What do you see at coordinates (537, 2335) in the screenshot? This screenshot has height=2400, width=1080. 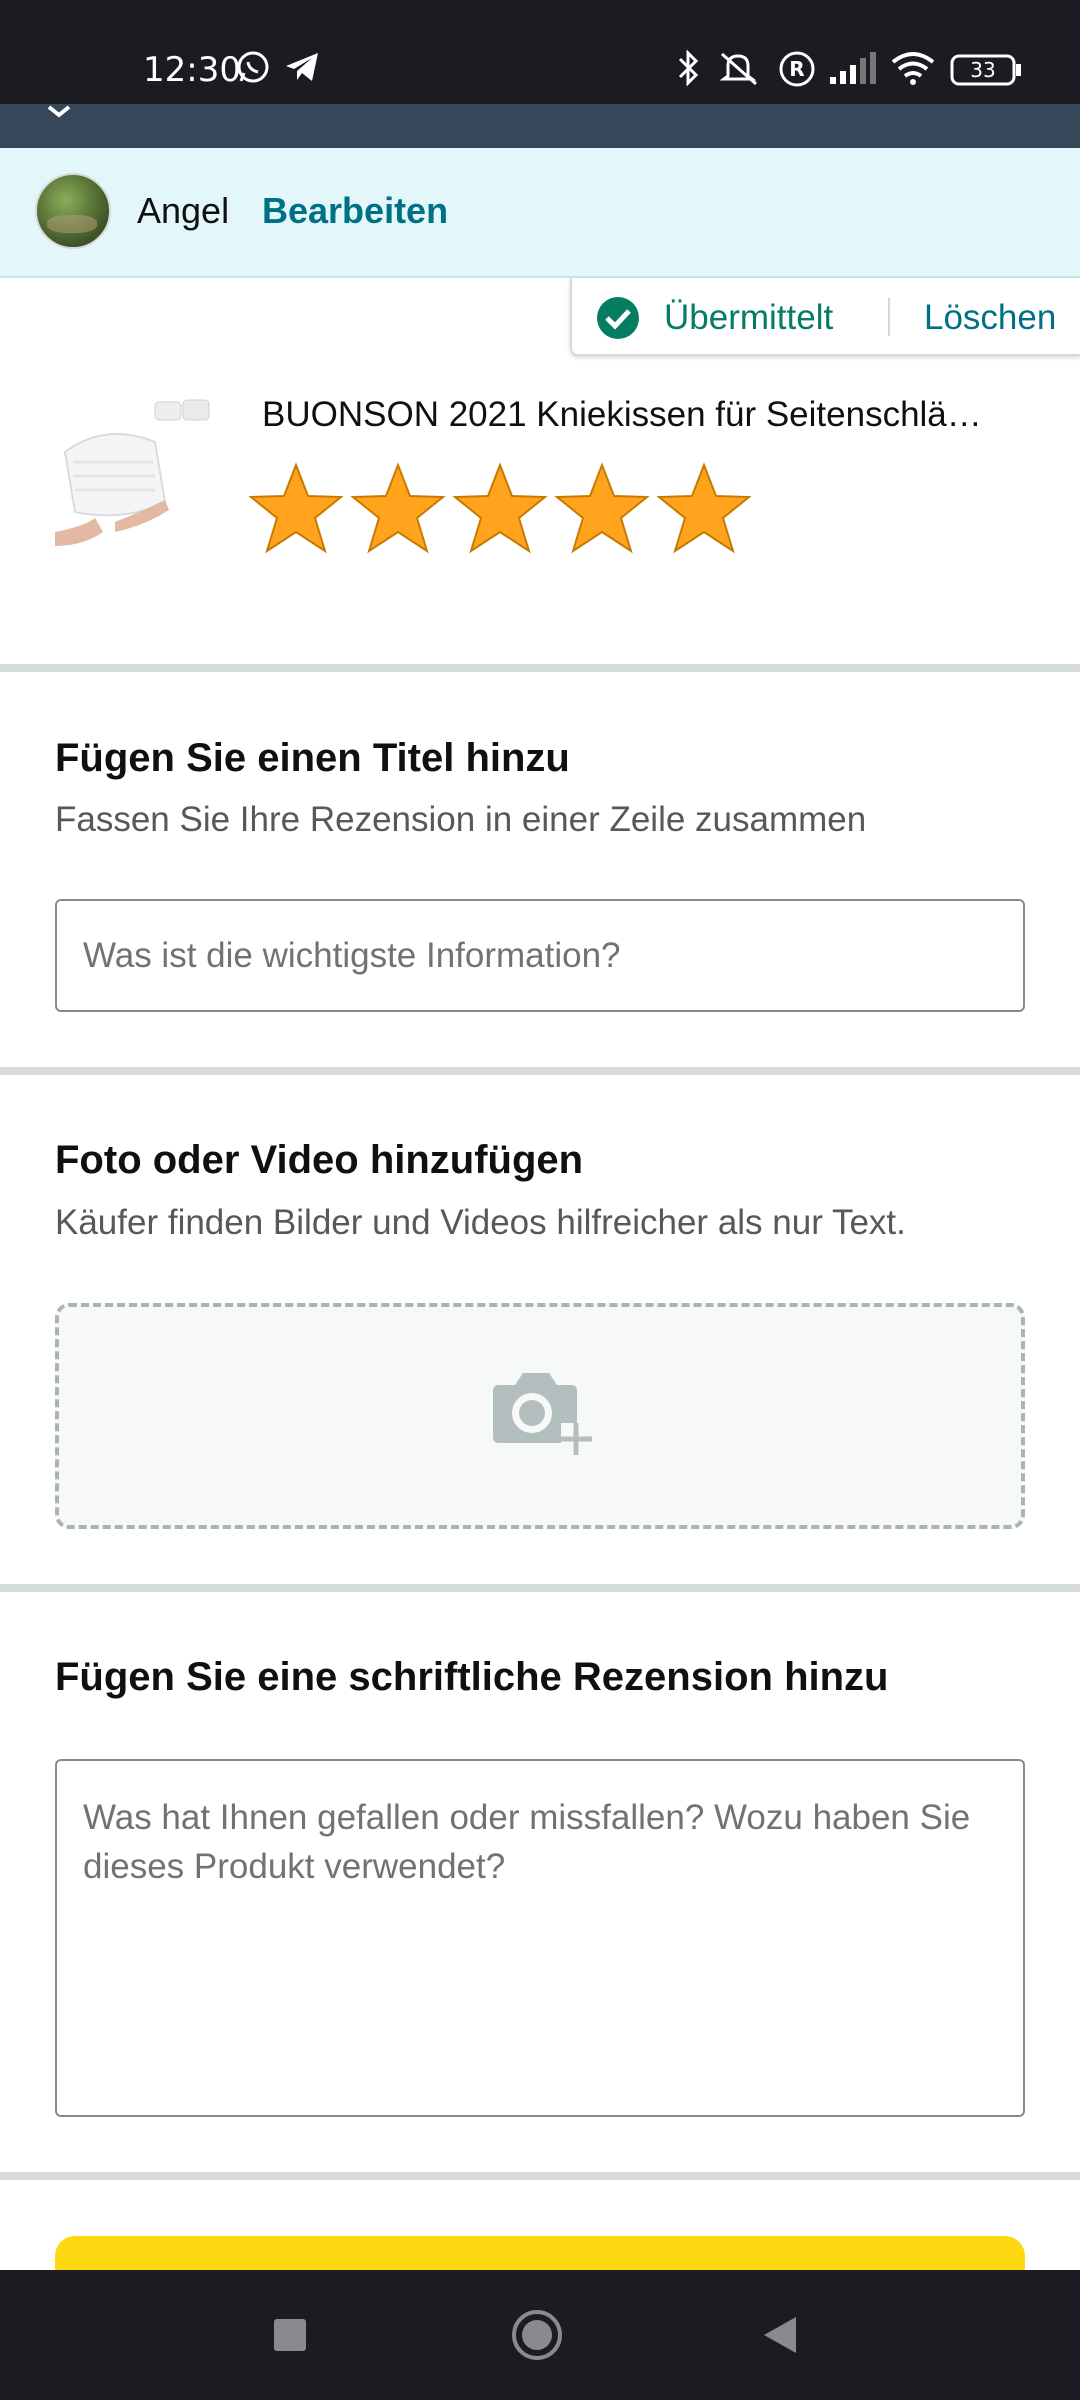 I see `home-circle-icon` at bounding box center [537, 2335].